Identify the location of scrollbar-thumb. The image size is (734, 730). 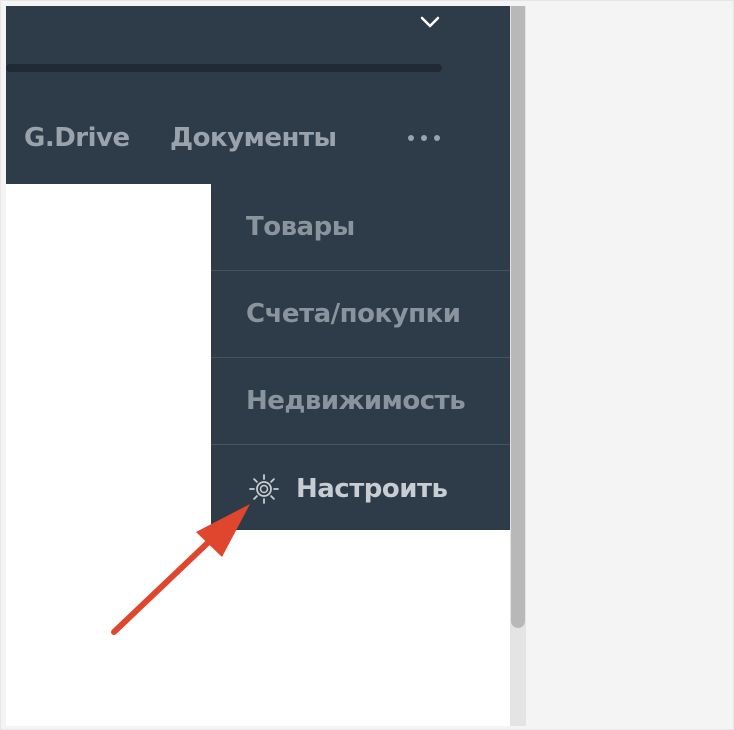
(518, 317).